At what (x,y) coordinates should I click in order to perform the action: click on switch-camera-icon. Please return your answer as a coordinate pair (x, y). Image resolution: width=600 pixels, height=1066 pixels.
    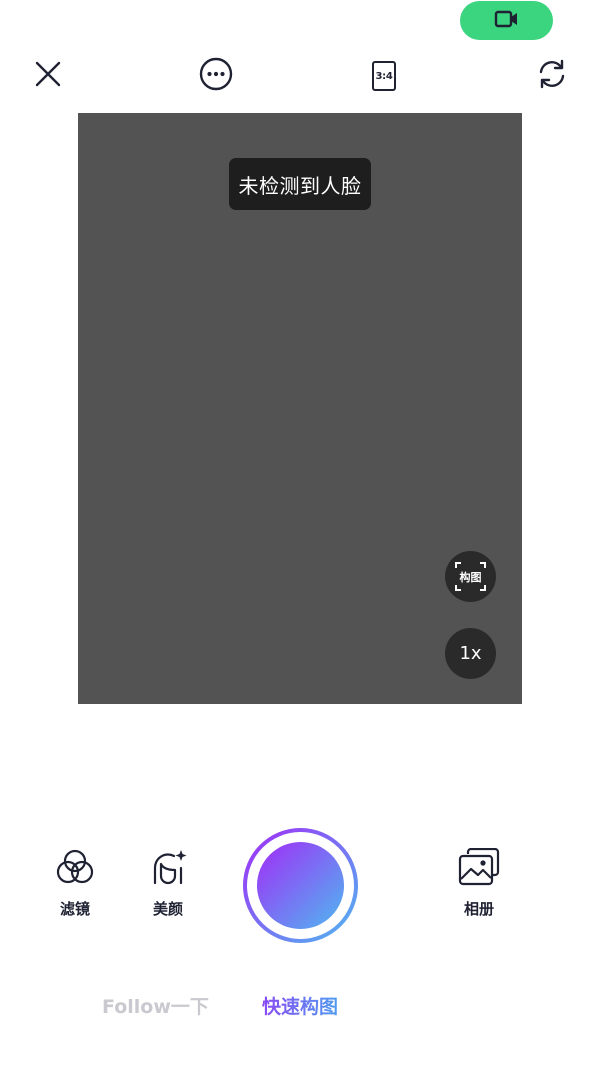
    Looking at the image, I should click on (552, 76).